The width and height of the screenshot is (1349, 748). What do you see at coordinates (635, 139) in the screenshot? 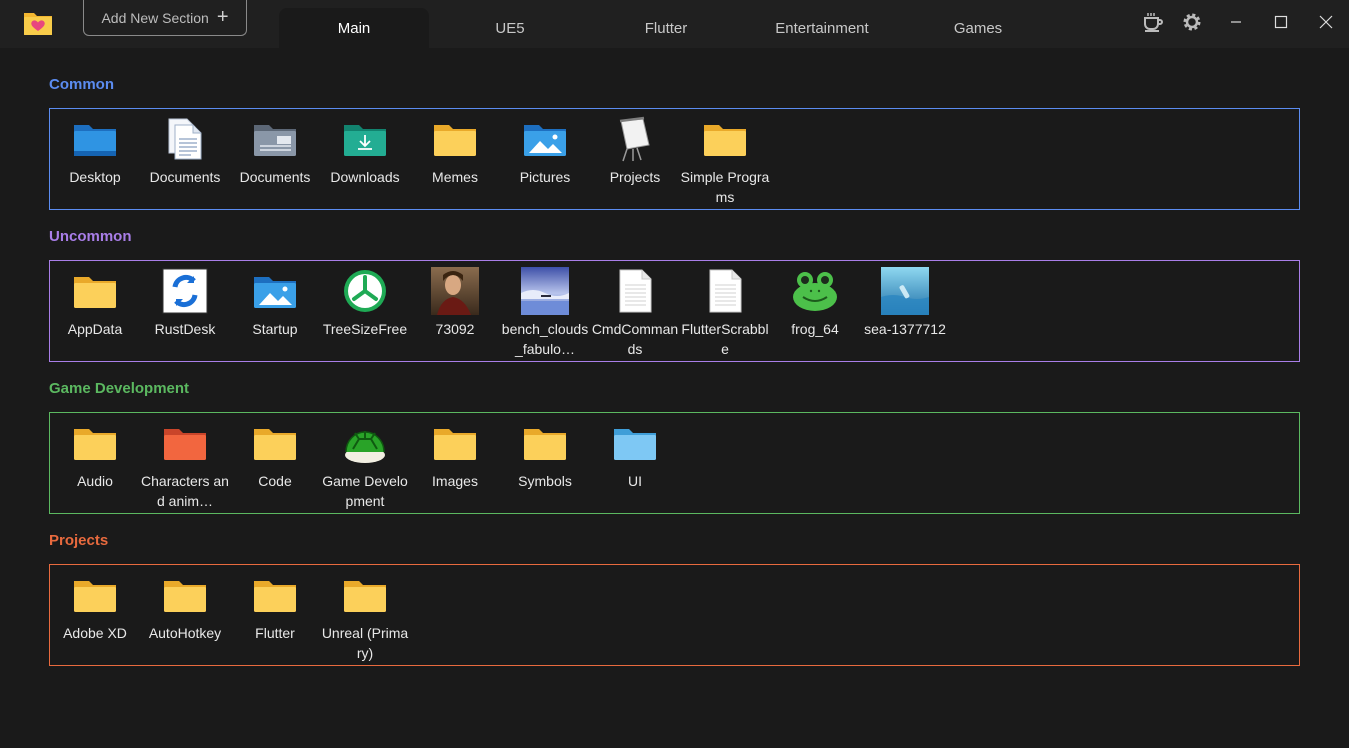
I see `presentation-board-icon` at bounding box center [635, 139].